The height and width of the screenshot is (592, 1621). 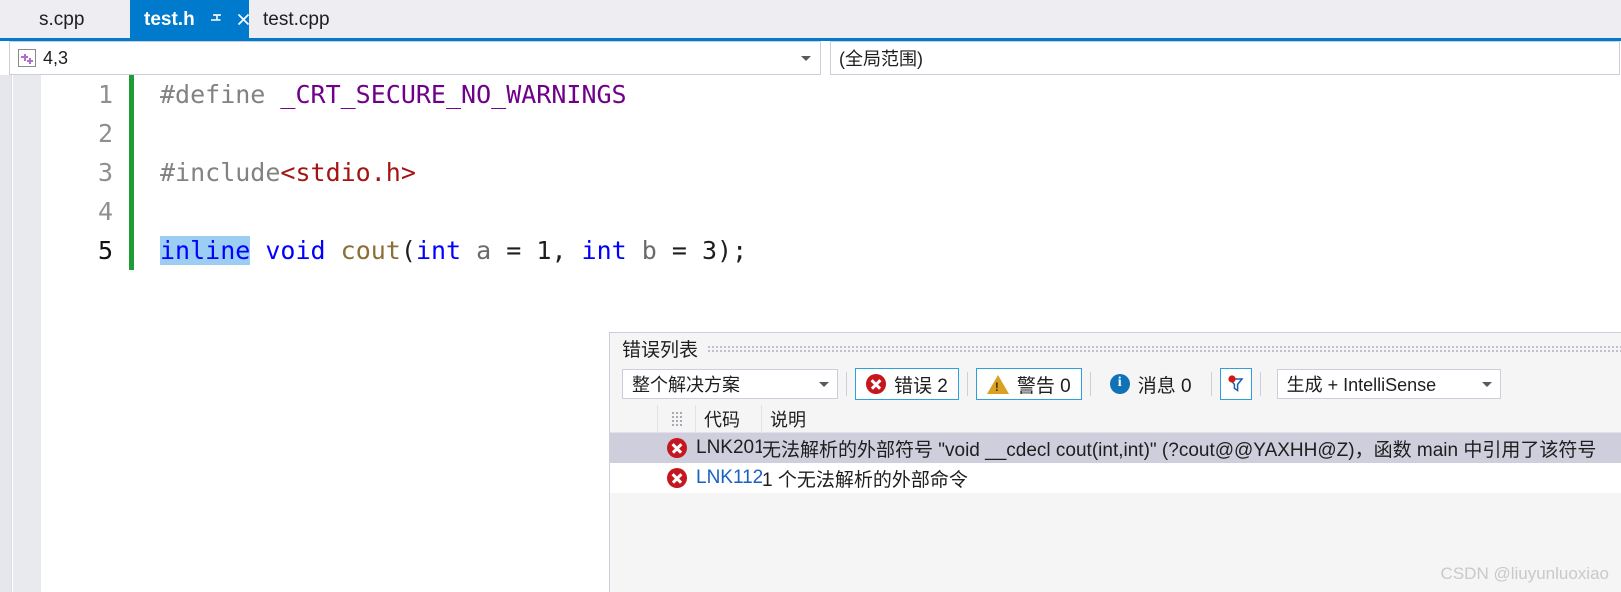 What do you see at coordinates (205, 250) in the screenshot?
I see `editor-selection: inline` at bounding box center [205, 250].